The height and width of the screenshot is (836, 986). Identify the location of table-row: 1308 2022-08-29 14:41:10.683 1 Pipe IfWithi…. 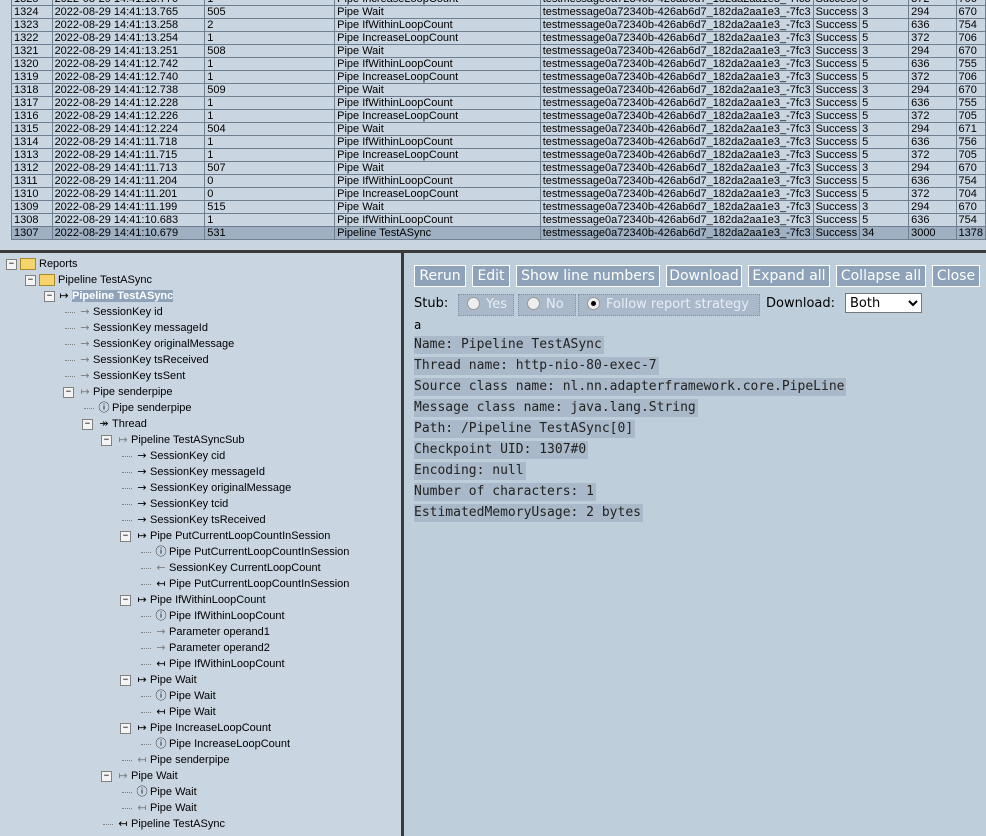
(498, 220).